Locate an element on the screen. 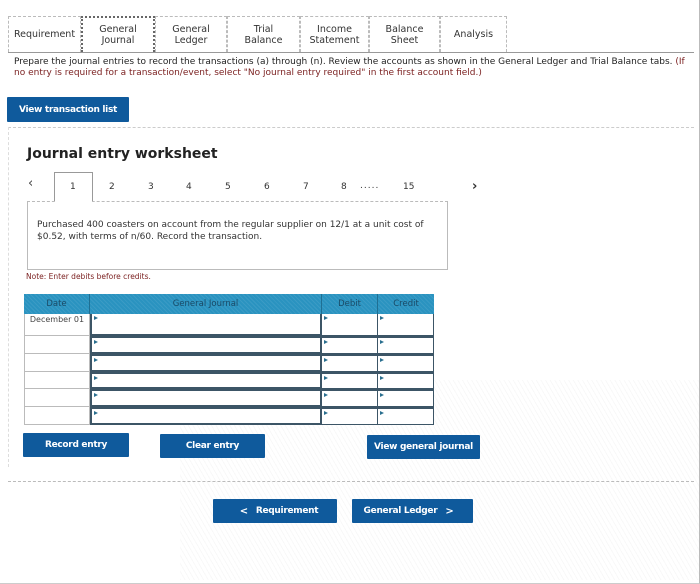  tab-general-journal-label: General Journal is located at coordinates (118, 35).